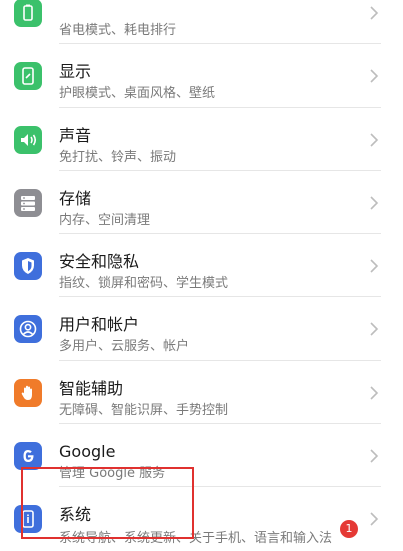 Image resolution: width=403 pixels, height=551 pixels. Describe the element at coordinates (201, 519) in the screenshot. I see `settings-item-system: 系统 系统导航、系统更新、关于手机、语言和输入法 1` at that location.